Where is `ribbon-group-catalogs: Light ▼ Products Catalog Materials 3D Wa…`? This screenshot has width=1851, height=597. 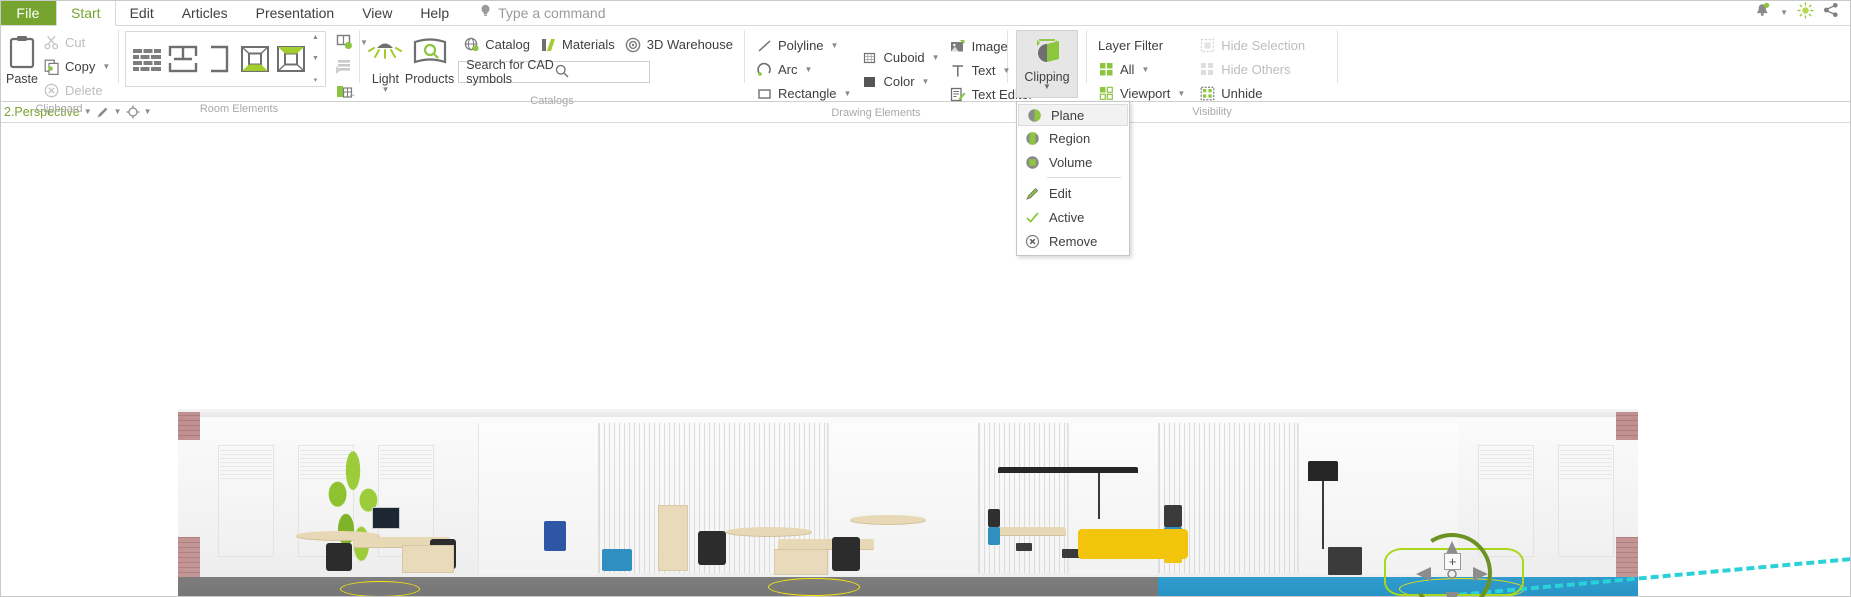
ribbon-group-catalogs: Light ▼ Products Catalog Materials 3D Wa… is located at coordinates (552, 66).